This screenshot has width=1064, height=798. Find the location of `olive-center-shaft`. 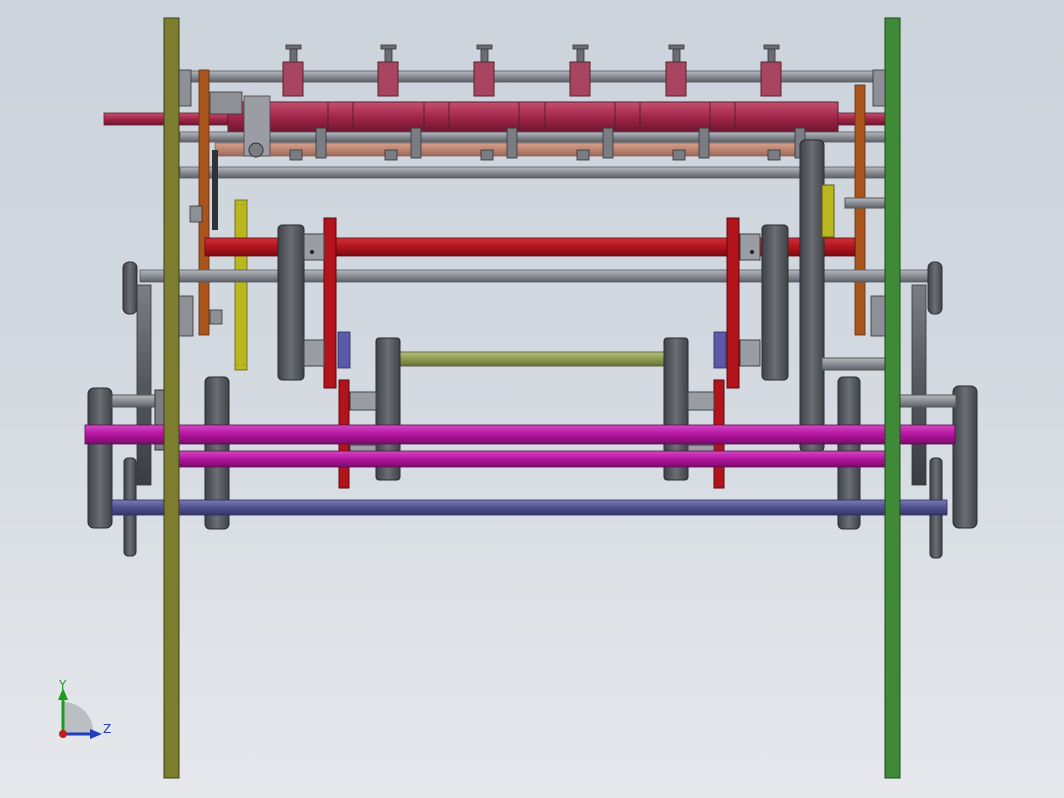

olive-center-shaft is located at coordinates (532, 359).